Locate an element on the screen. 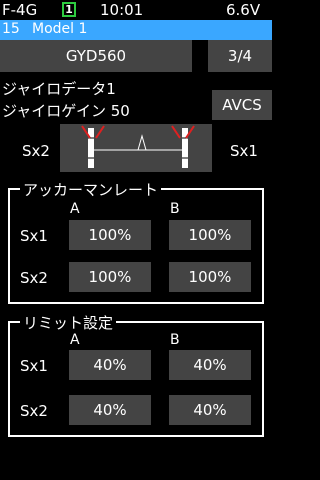 This screenshot has height=480, width=320. limit-col-a: A is located at coordinates (75, 340).